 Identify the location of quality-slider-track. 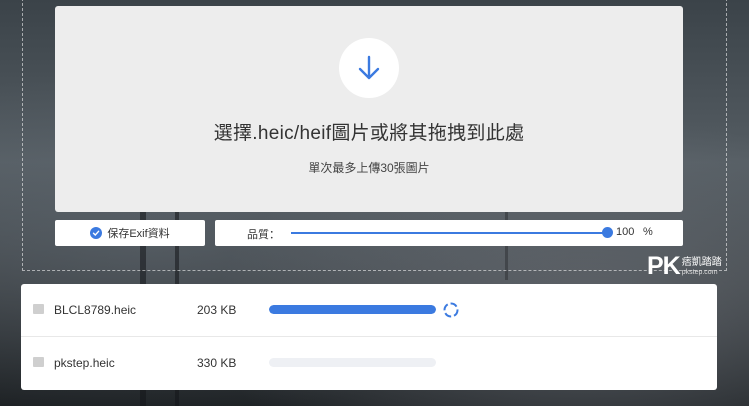
(449, 233).